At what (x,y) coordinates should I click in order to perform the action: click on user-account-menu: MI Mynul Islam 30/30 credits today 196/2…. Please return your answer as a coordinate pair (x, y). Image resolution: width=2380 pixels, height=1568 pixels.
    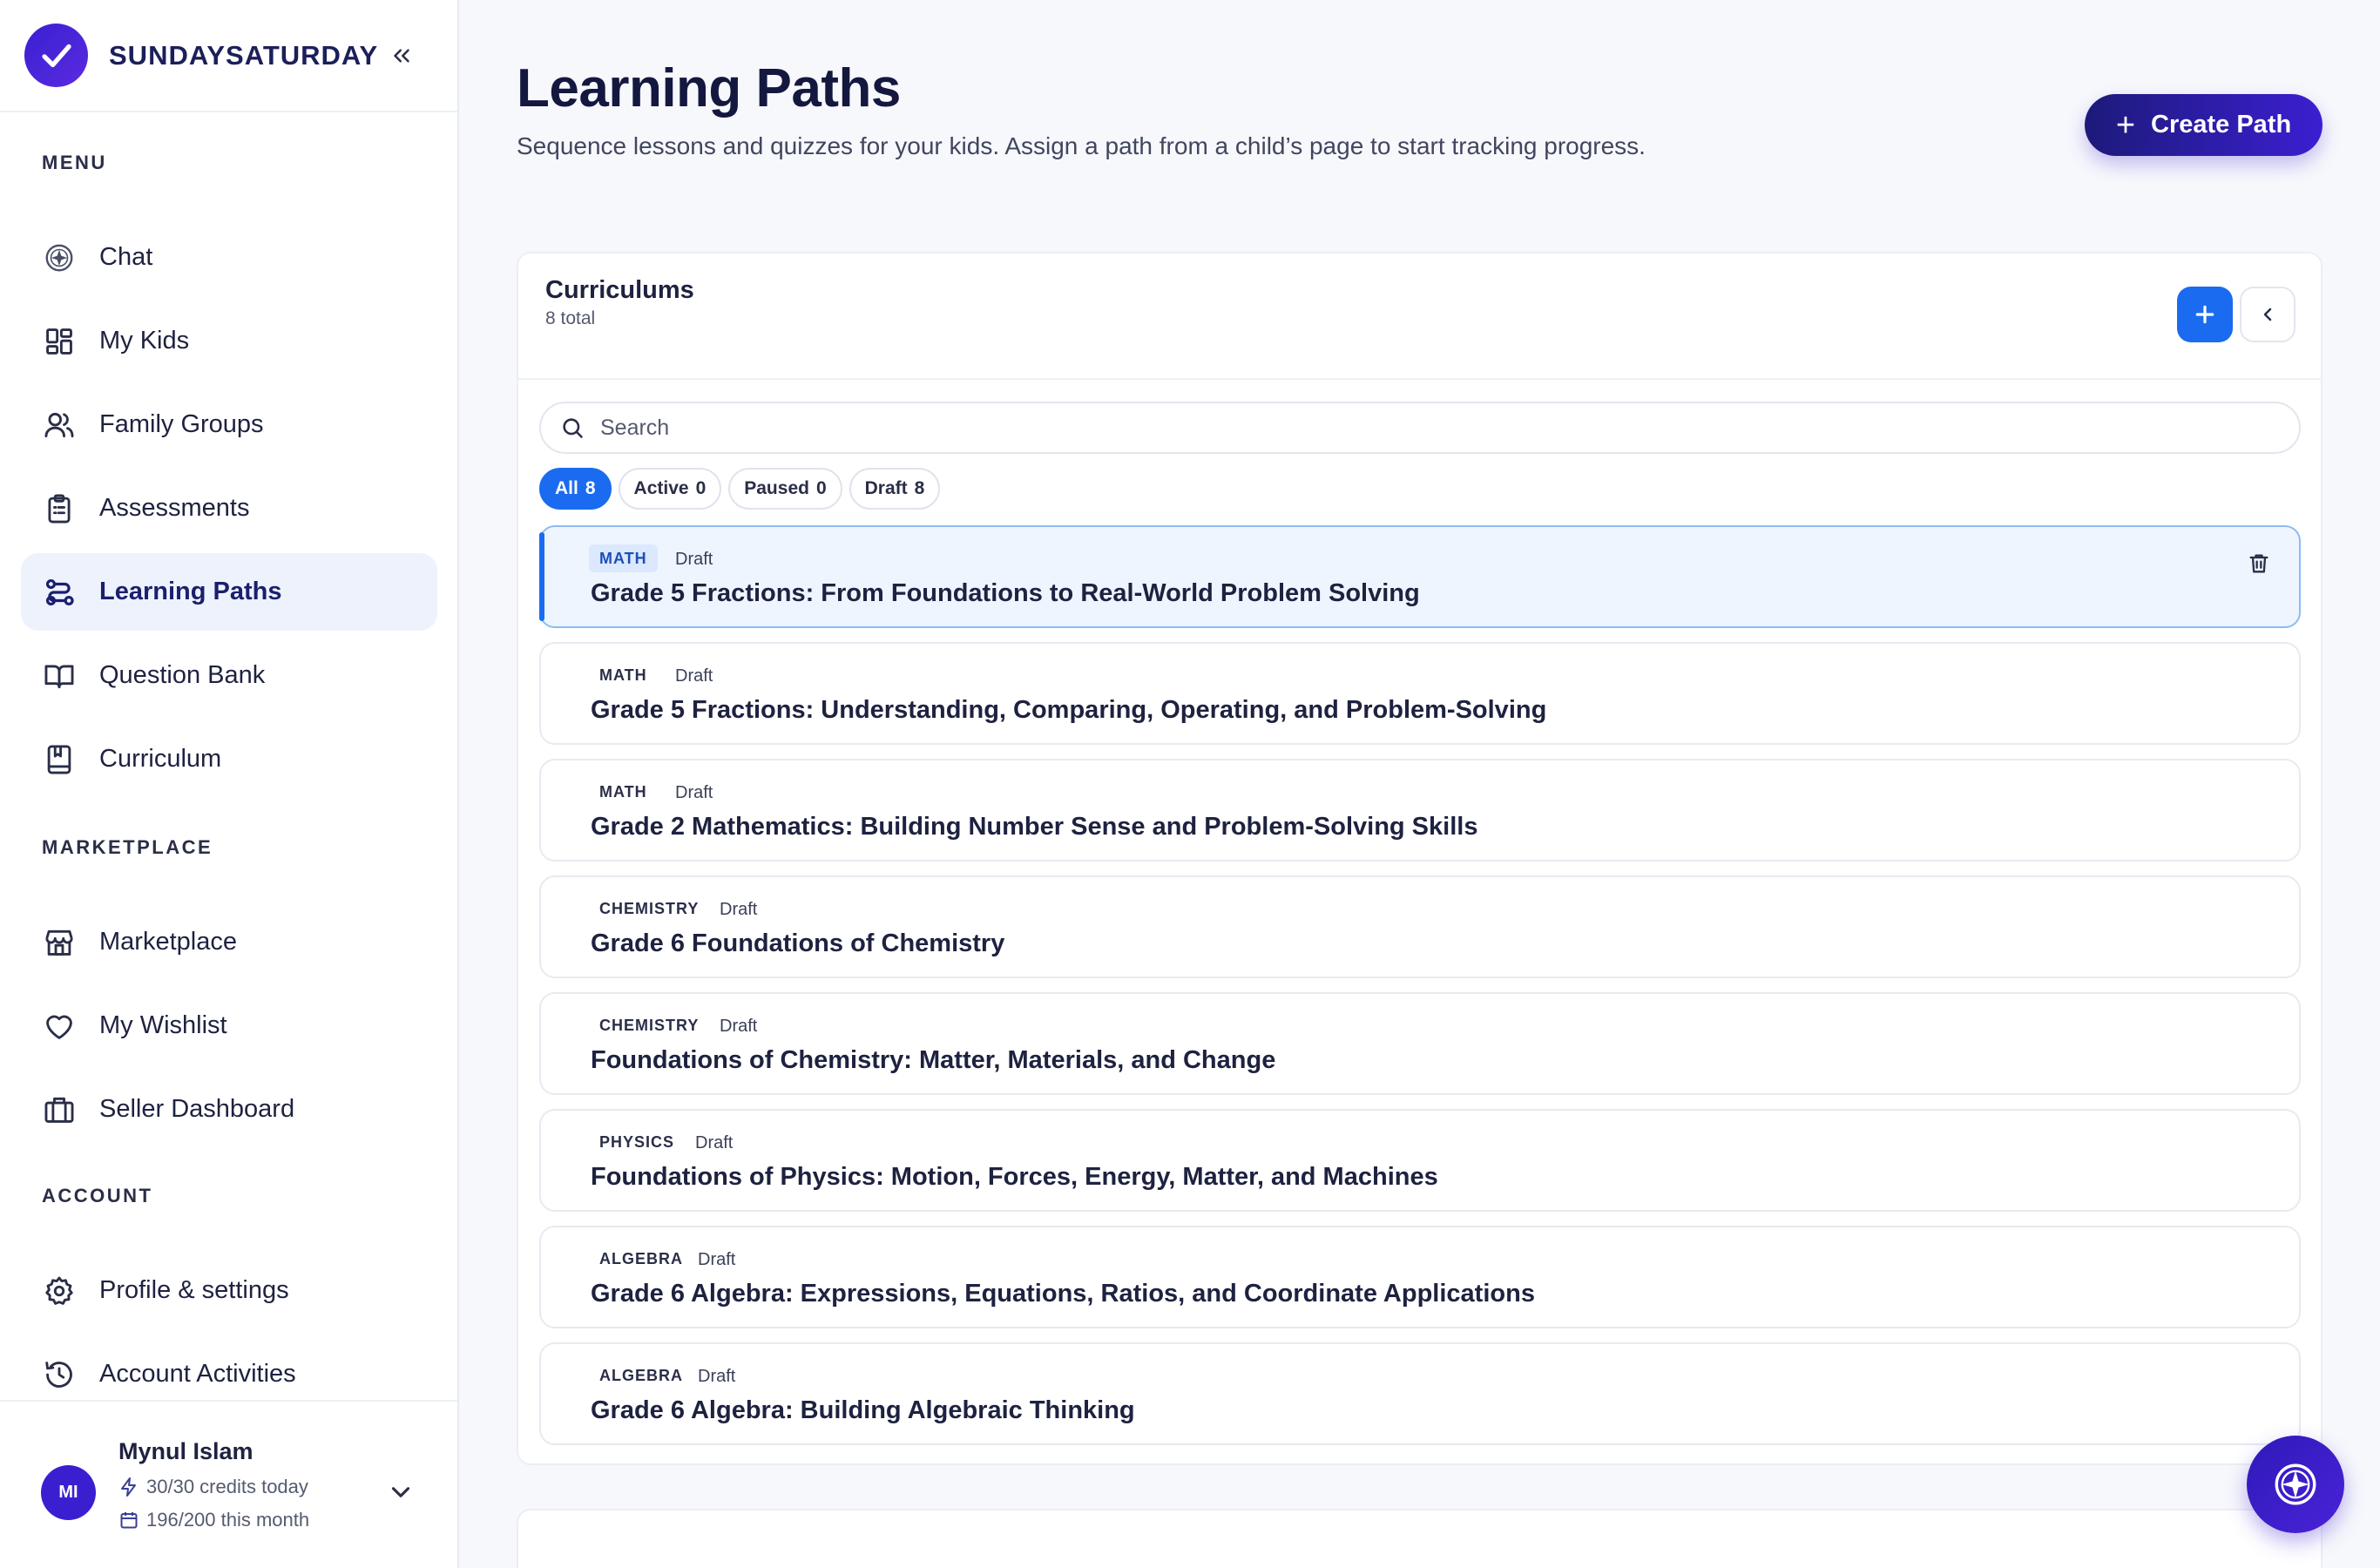
    Looking at the image, I should click on (228, 1484).